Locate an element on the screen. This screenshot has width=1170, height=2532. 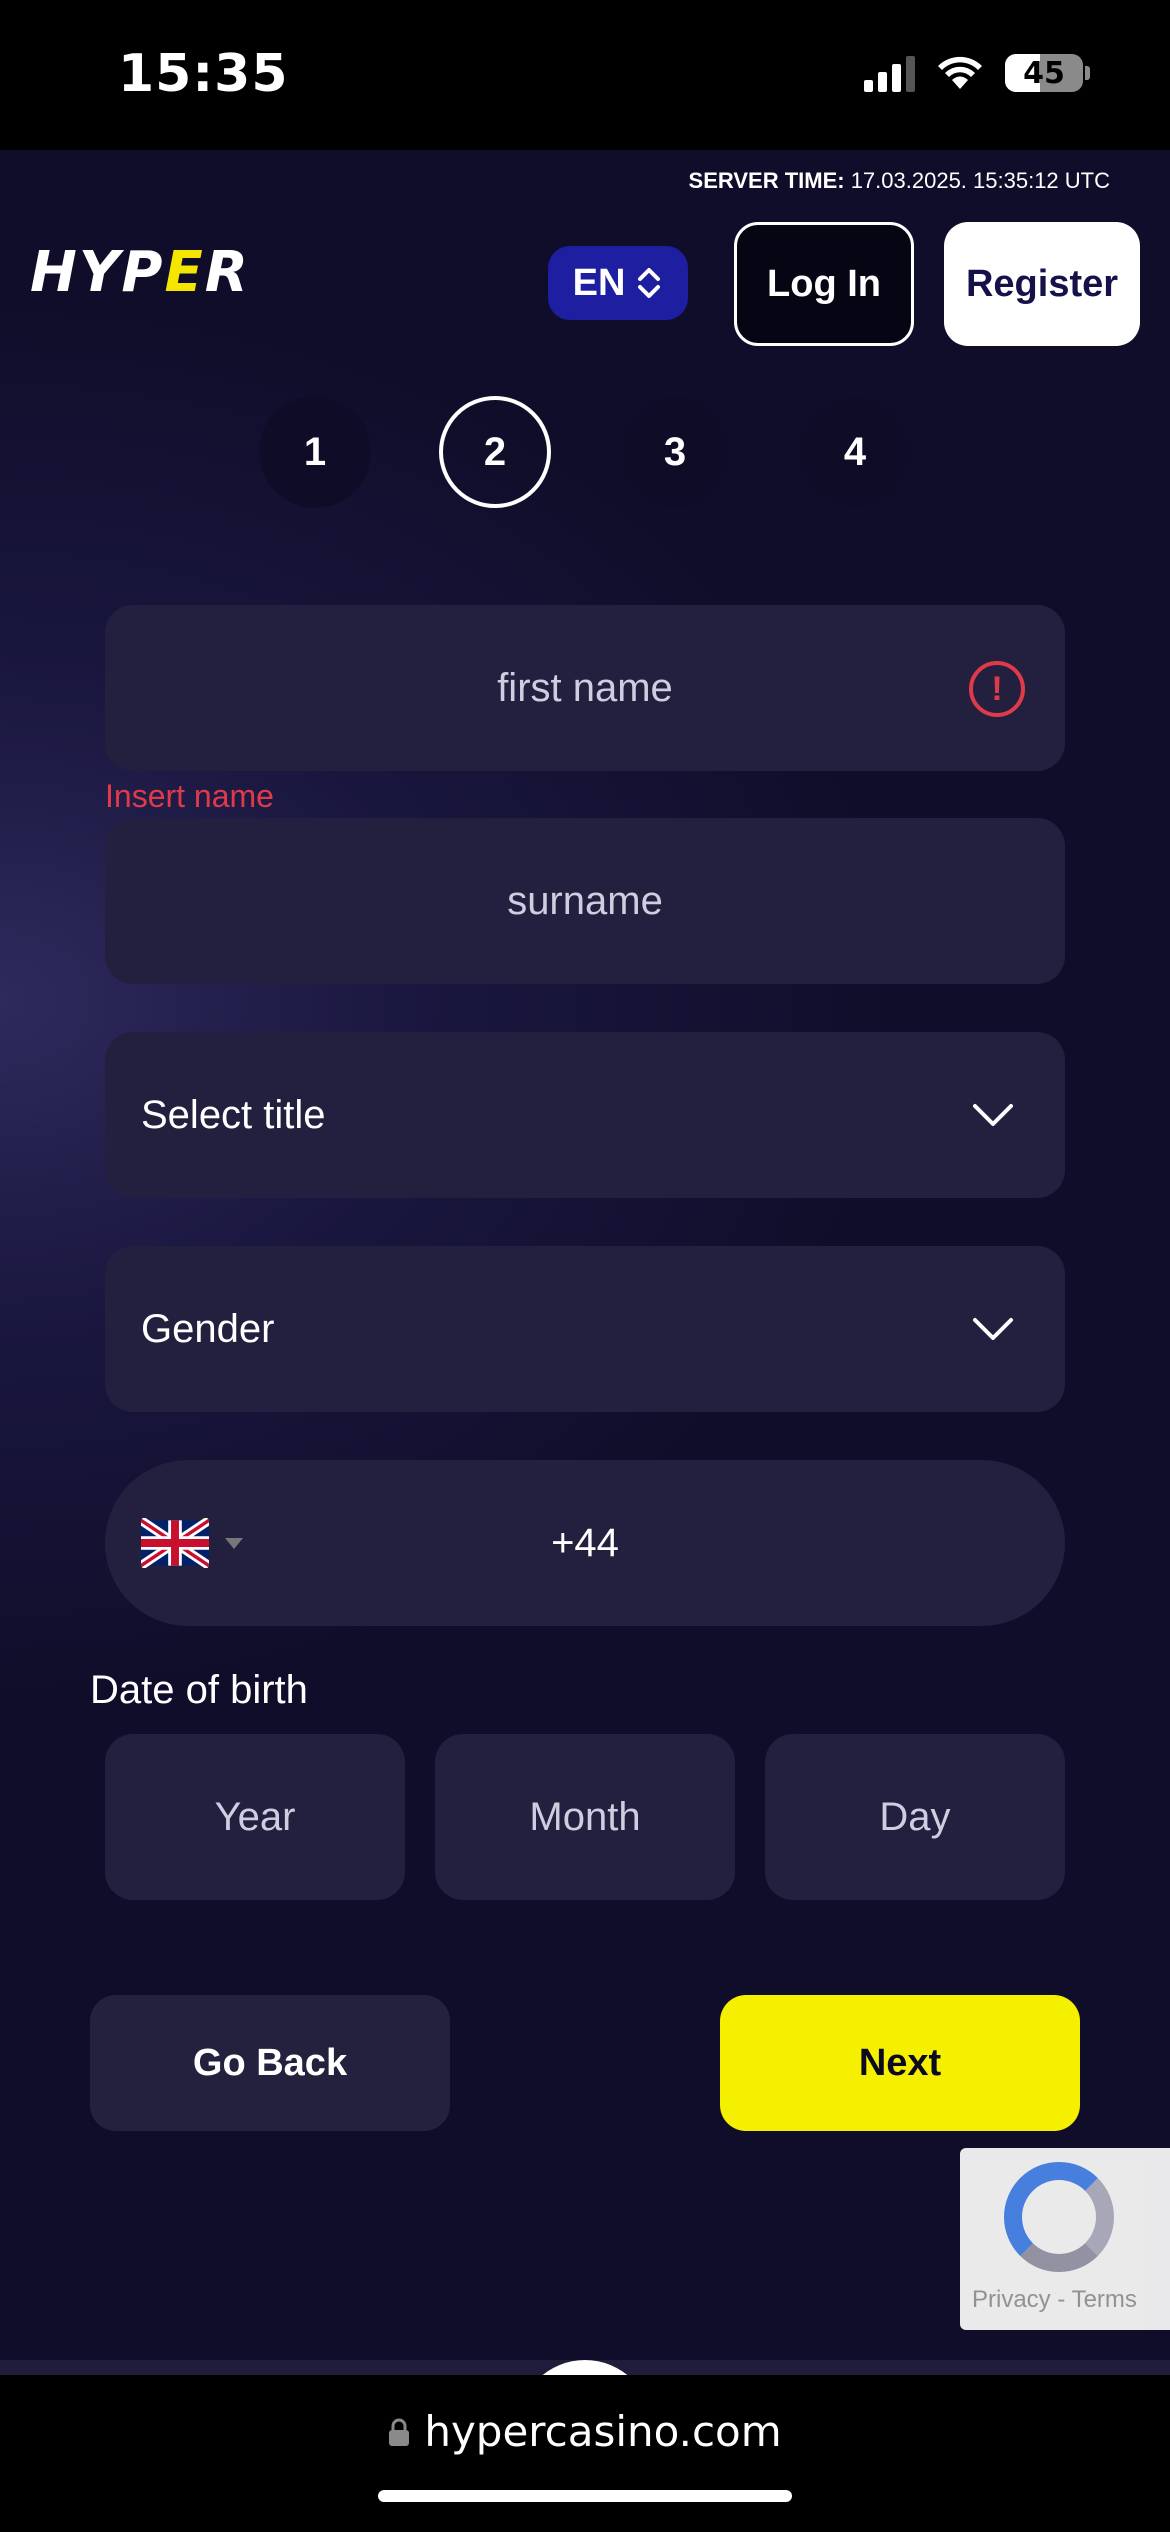
country-dropdown-caret-icon is located at coordinates (234, 1543).